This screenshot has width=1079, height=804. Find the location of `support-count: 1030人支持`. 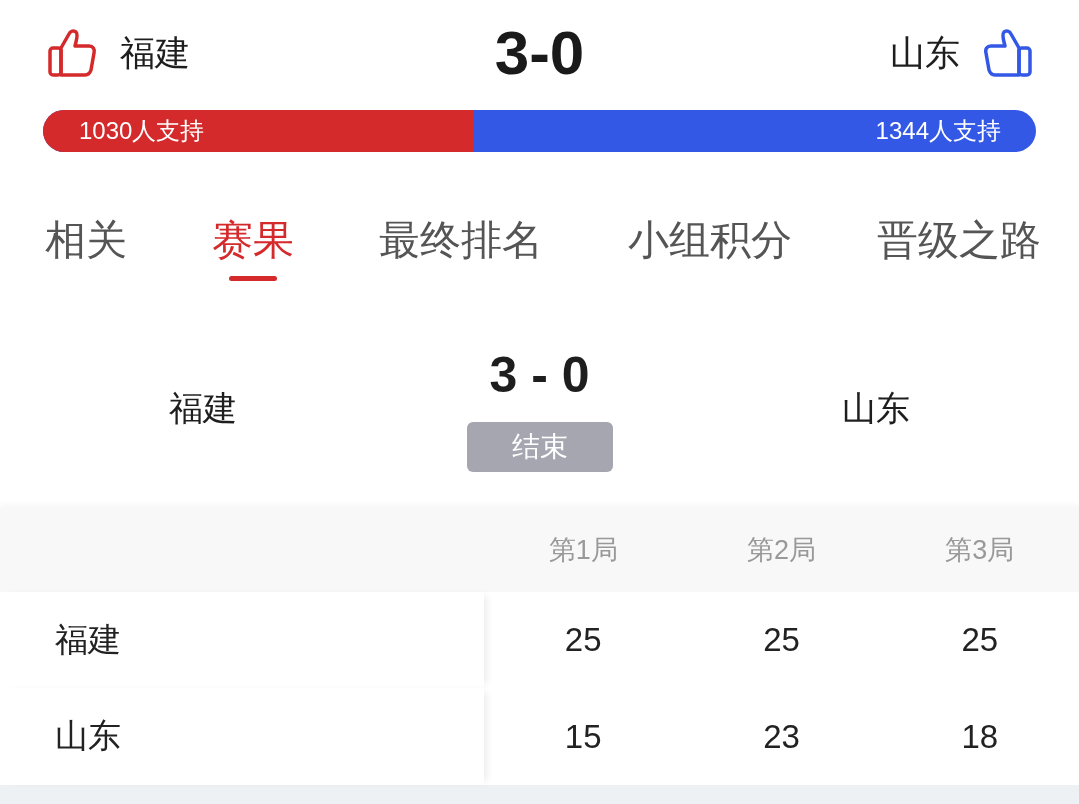

support-count: 1030人支持 is located at coordinates (141, 131).